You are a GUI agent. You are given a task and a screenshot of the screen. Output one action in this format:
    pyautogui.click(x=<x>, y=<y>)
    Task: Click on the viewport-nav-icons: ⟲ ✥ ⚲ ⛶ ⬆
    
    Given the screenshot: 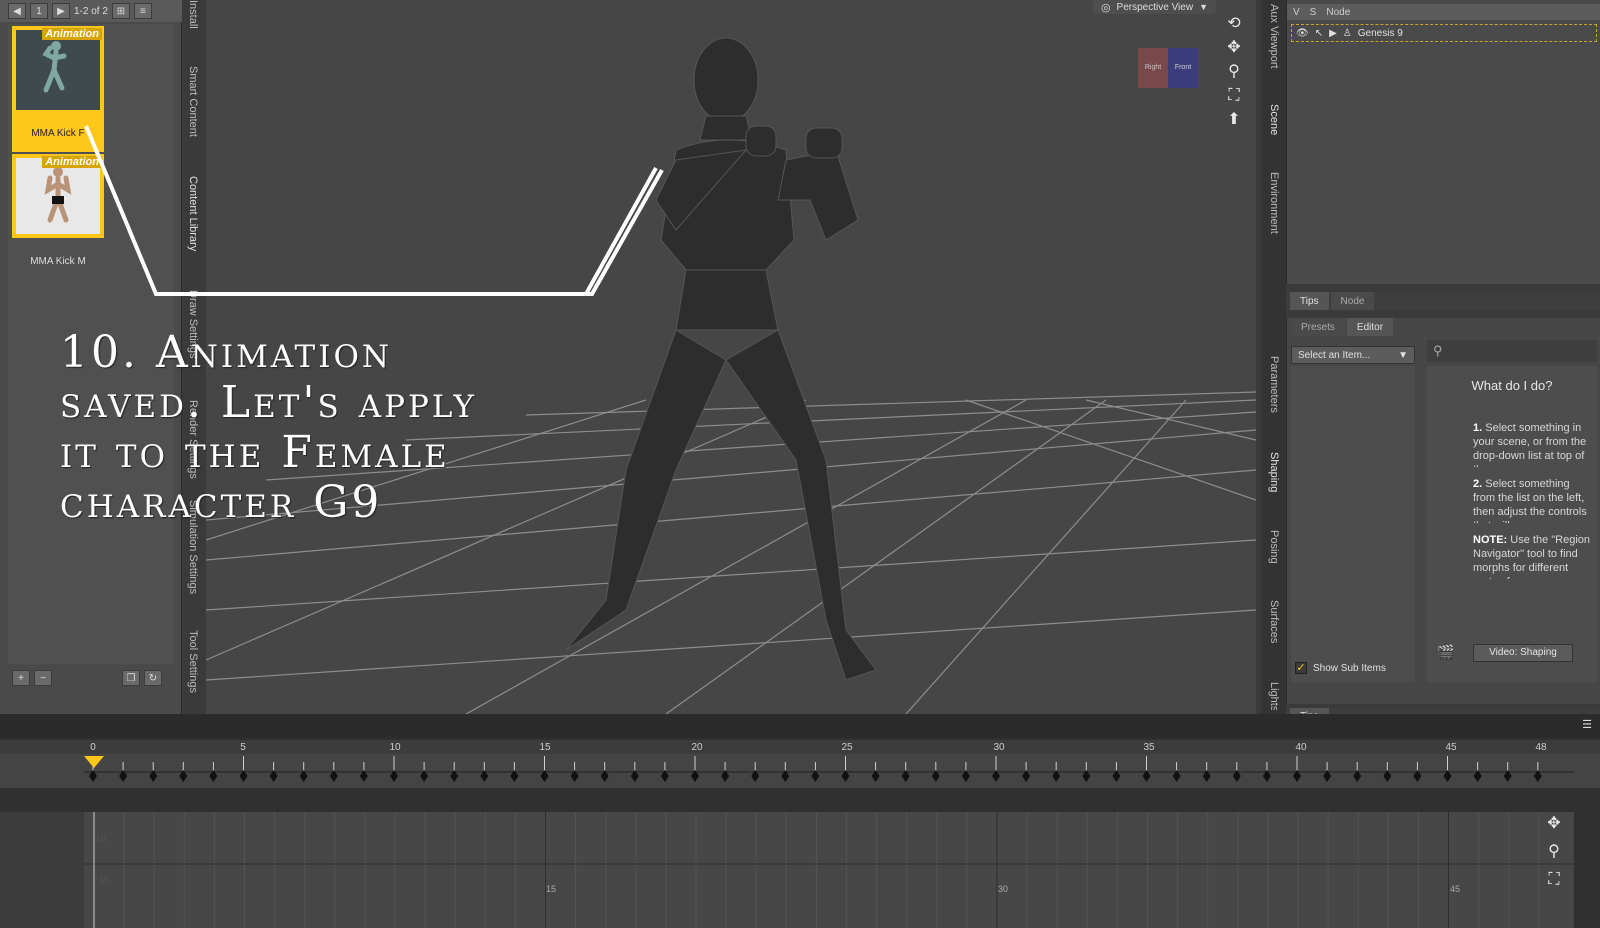 What is the action you would take?
    pyautogui.click(x=1234, y=72)
    